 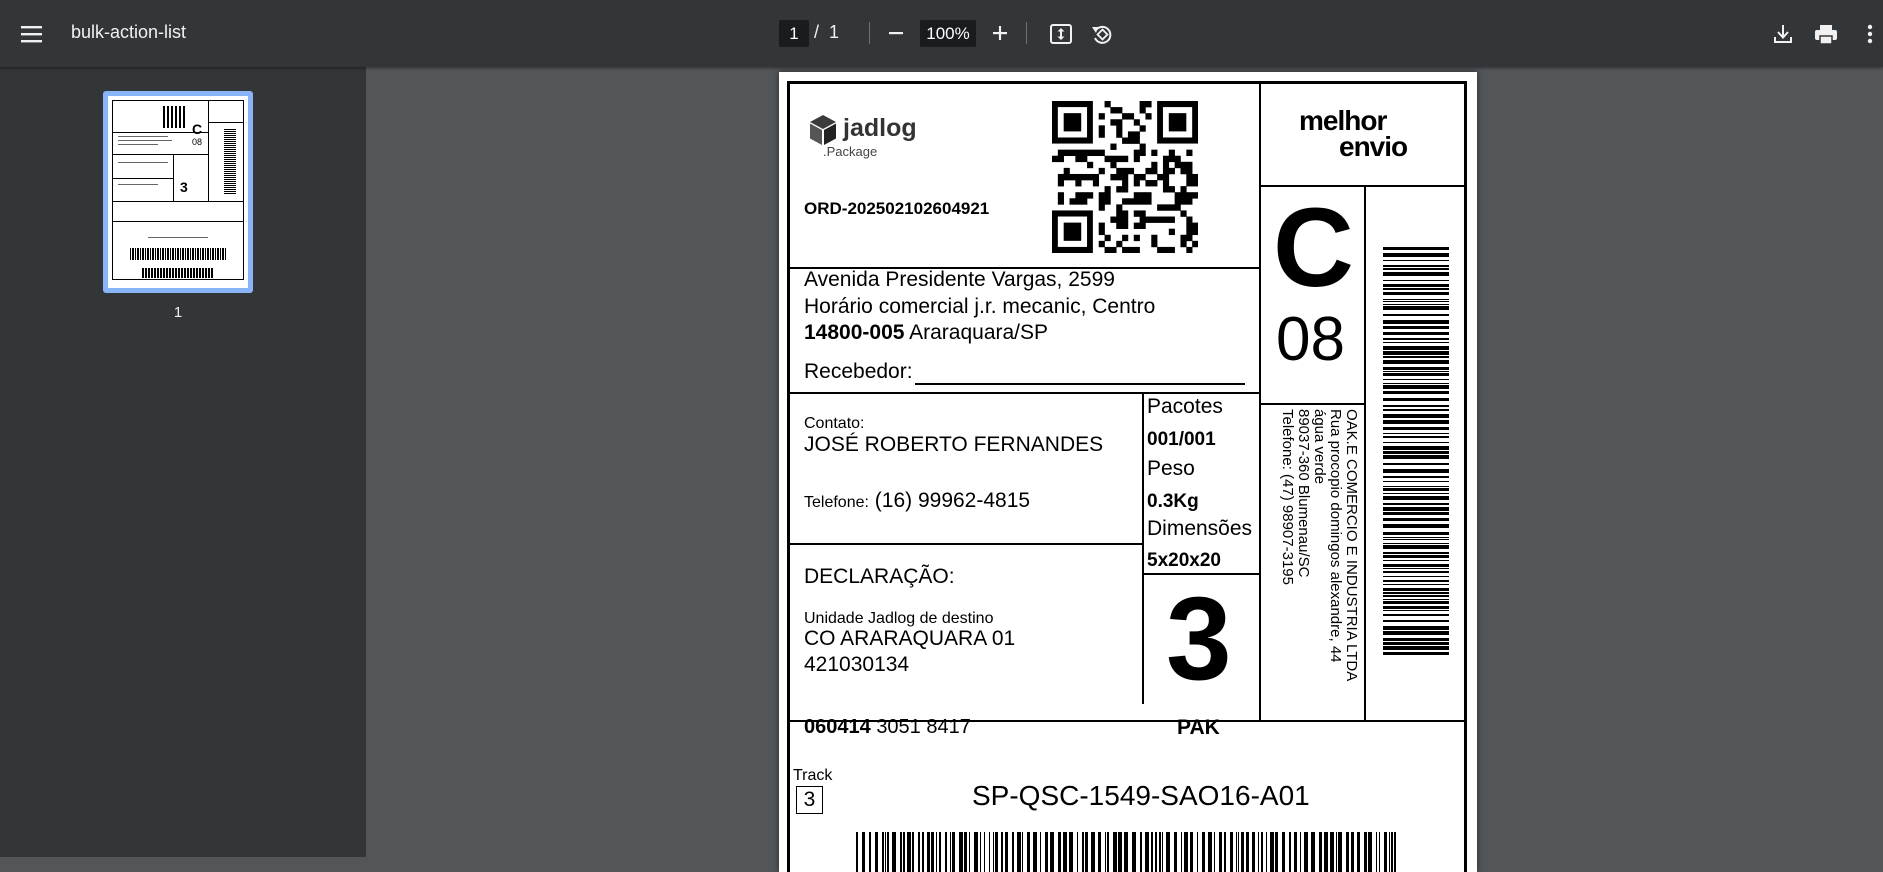 I want to click on city: Araraquara/SP, so click(x=979, y=332).